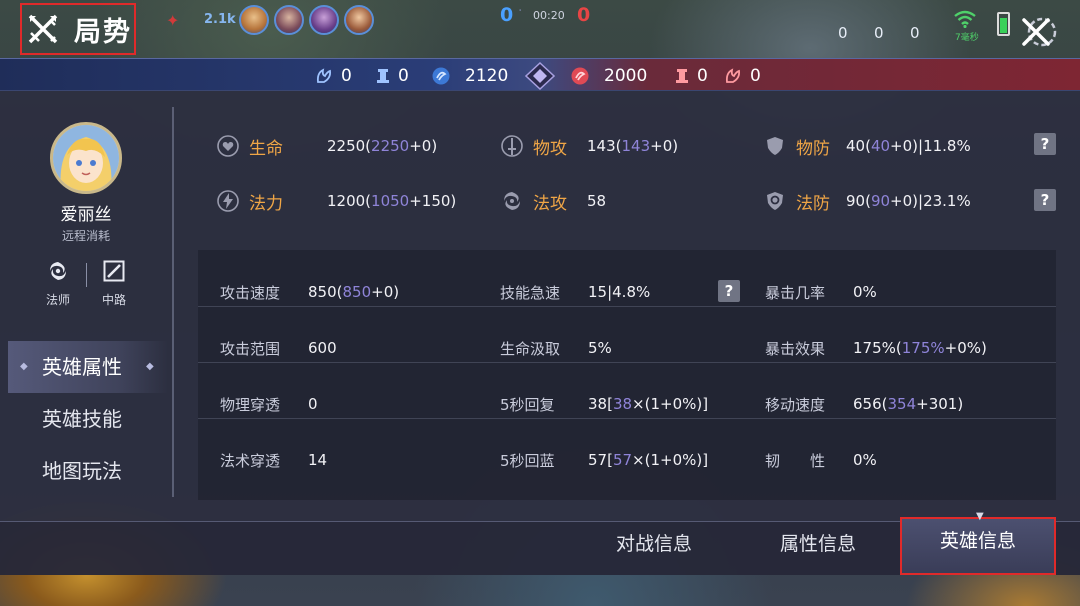 Image resolution: width=1080 pixels, height=606 pixels. I want to click on stat-ability-haste: 技能急速 15|4.8%, so click(575, 292).